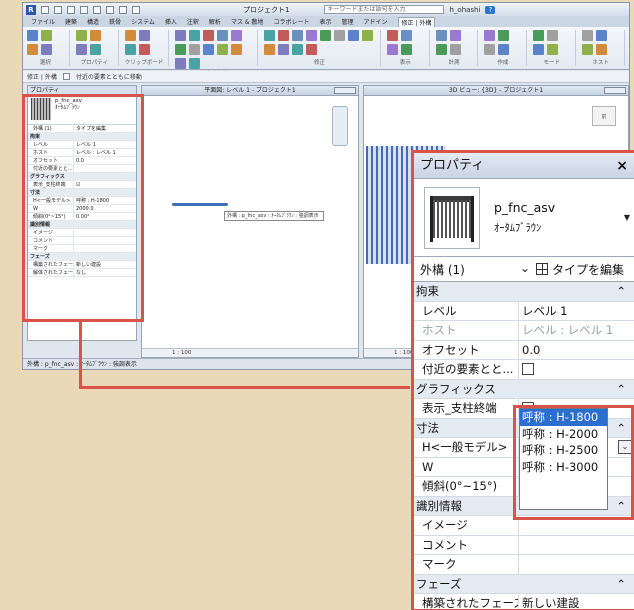 Image resolution: width=634 pixels, height=610 pixels. Describe the element at coordinates (325, 21) in the screenshot. I see `ribbon-tab: 表示` at that location.